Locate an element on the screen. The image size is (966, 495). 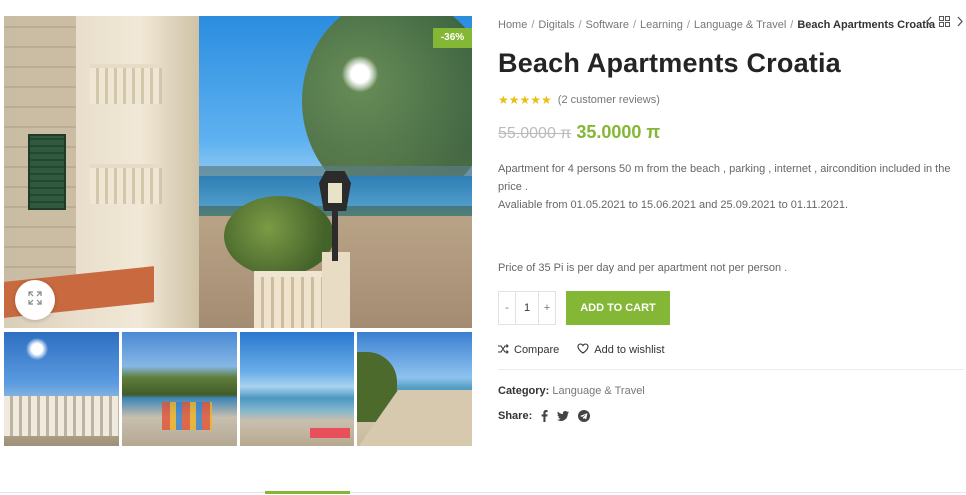
category-label: Category: is located at coordinates (524, 391).